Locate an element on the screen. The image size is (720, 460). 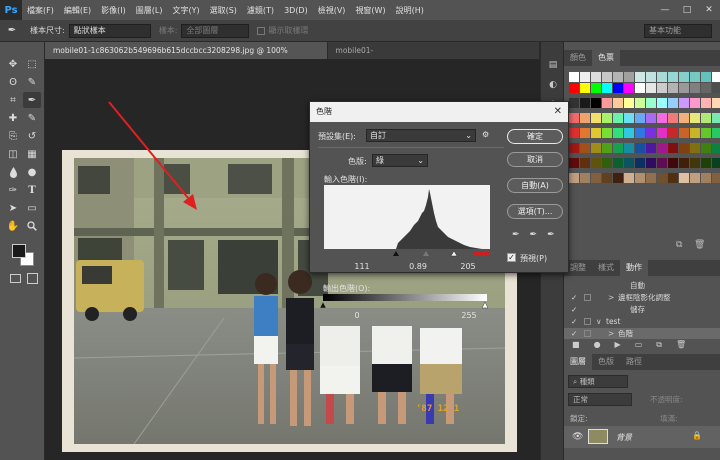
menu-help: 說明(H) is located at coordinates (410, 10).